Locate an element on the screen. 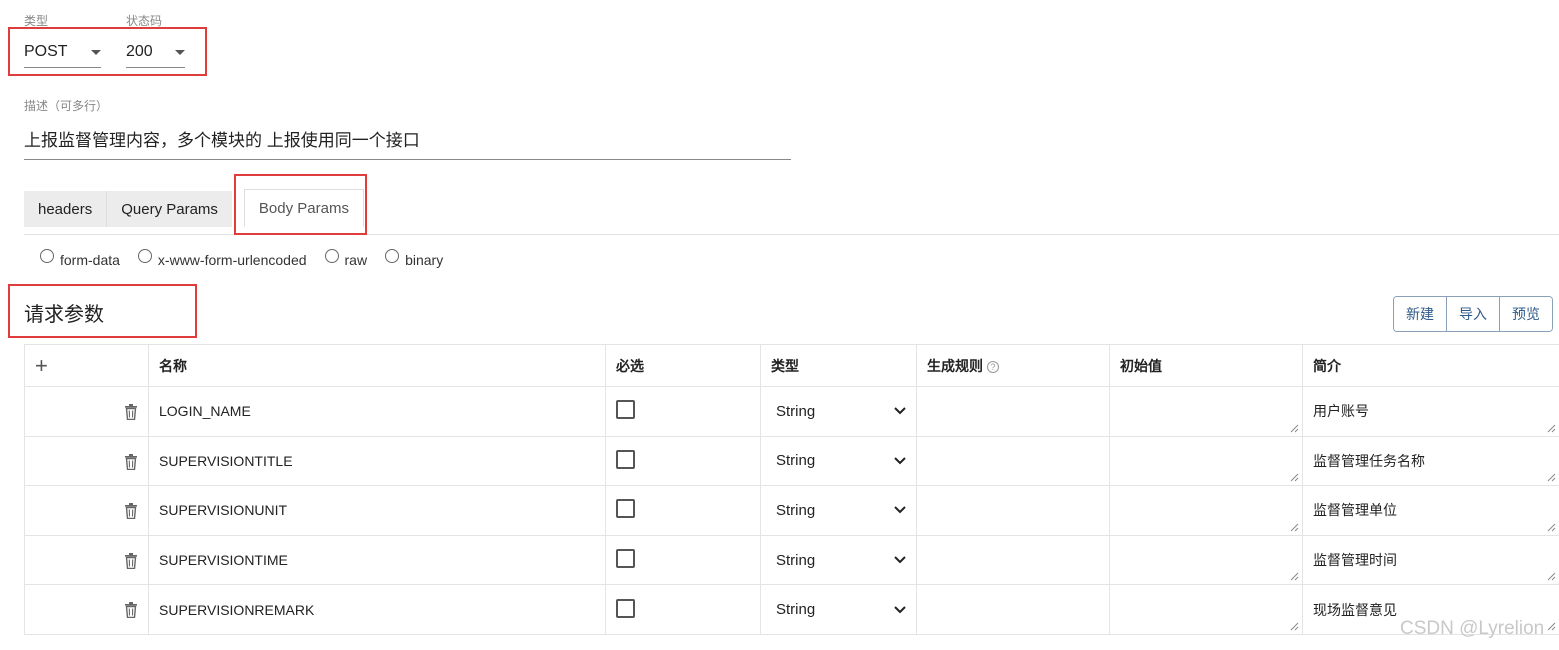  header-intro: 简介 is located at coordinates (1430, 365).